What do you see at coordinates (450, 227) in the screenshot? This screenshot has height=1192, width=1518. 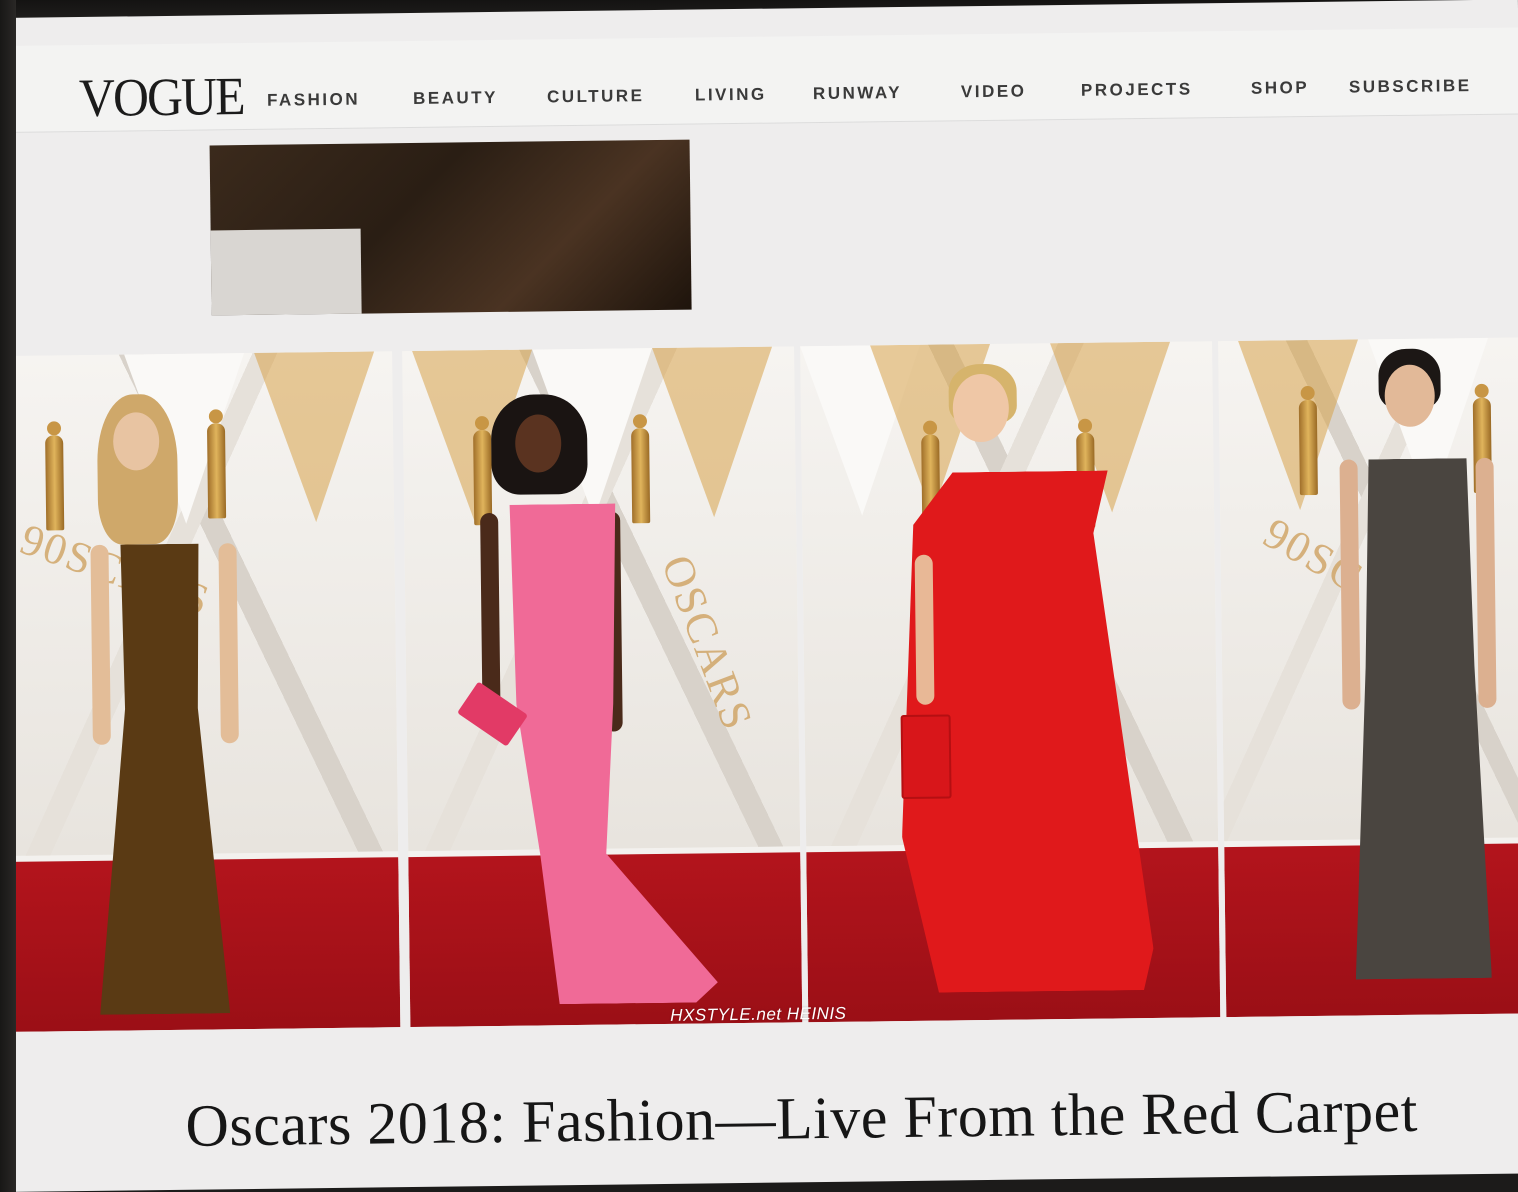 I see `hero-image` at bounding box center [450, 227].